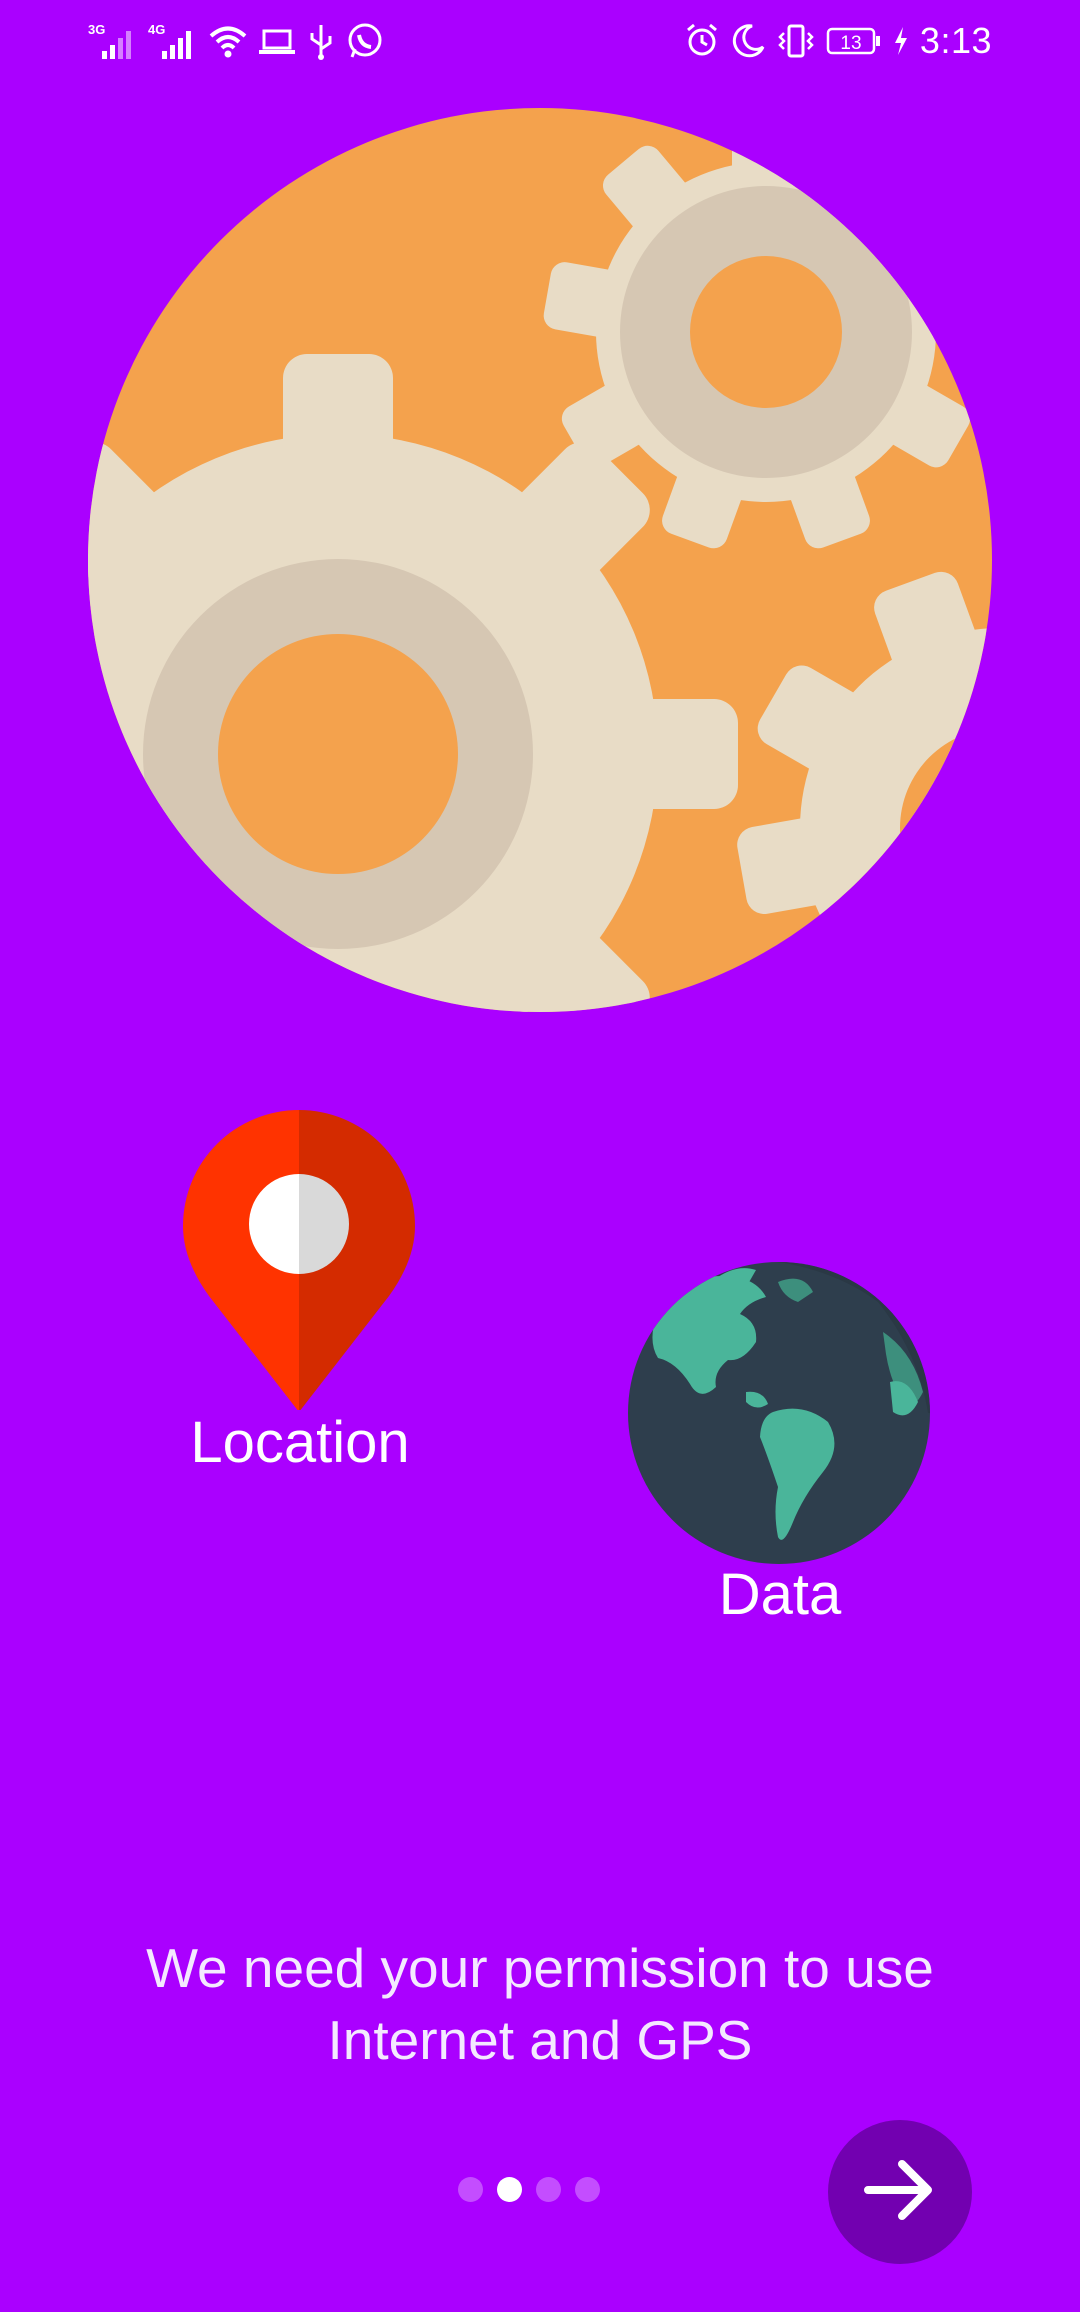 Image resolution: width=1080 pixels, height=2312 pixels. Describe the element at coordinates (779, 1413) in the screenshot. I see `globe-icon` at that location.